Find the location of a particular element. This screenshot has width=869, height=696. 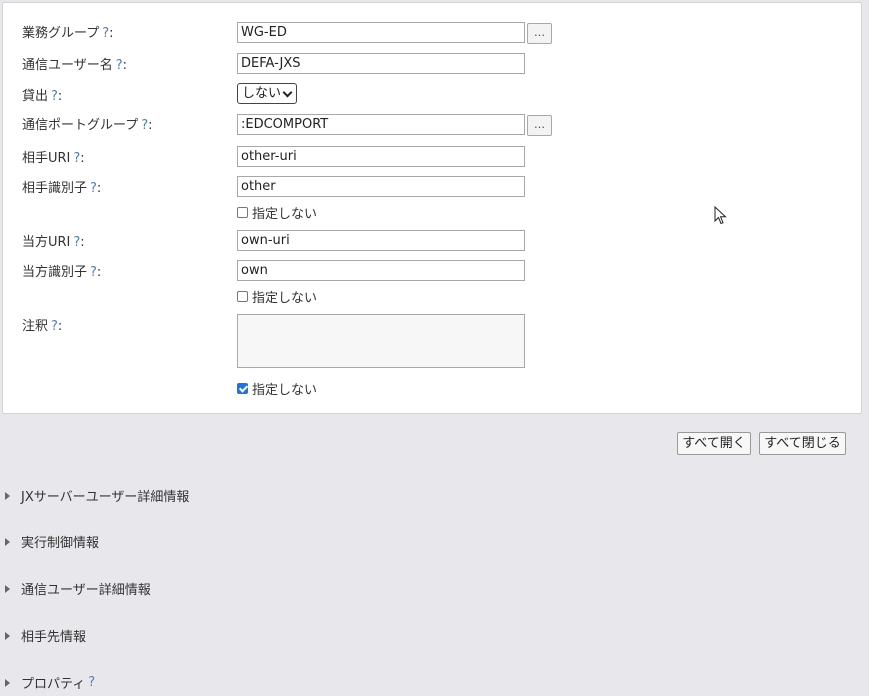

note-label: 注釈?: is located at coordinates (42, 324).